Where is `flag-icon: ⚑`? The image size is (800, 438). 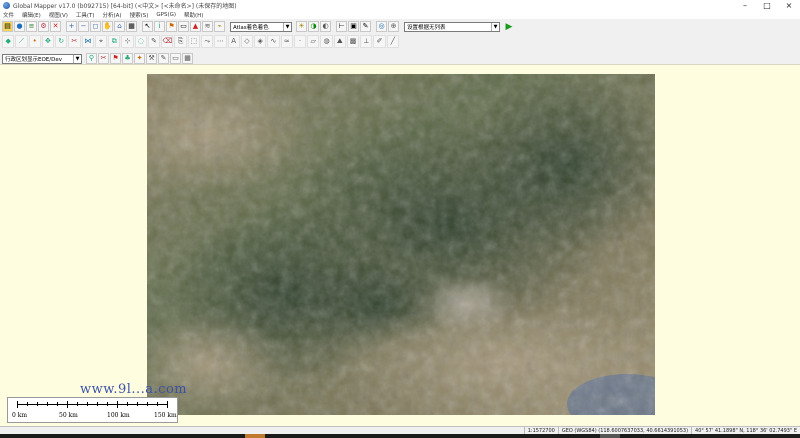
flag-icon: ⚑ is located at coordinates (115, 58).